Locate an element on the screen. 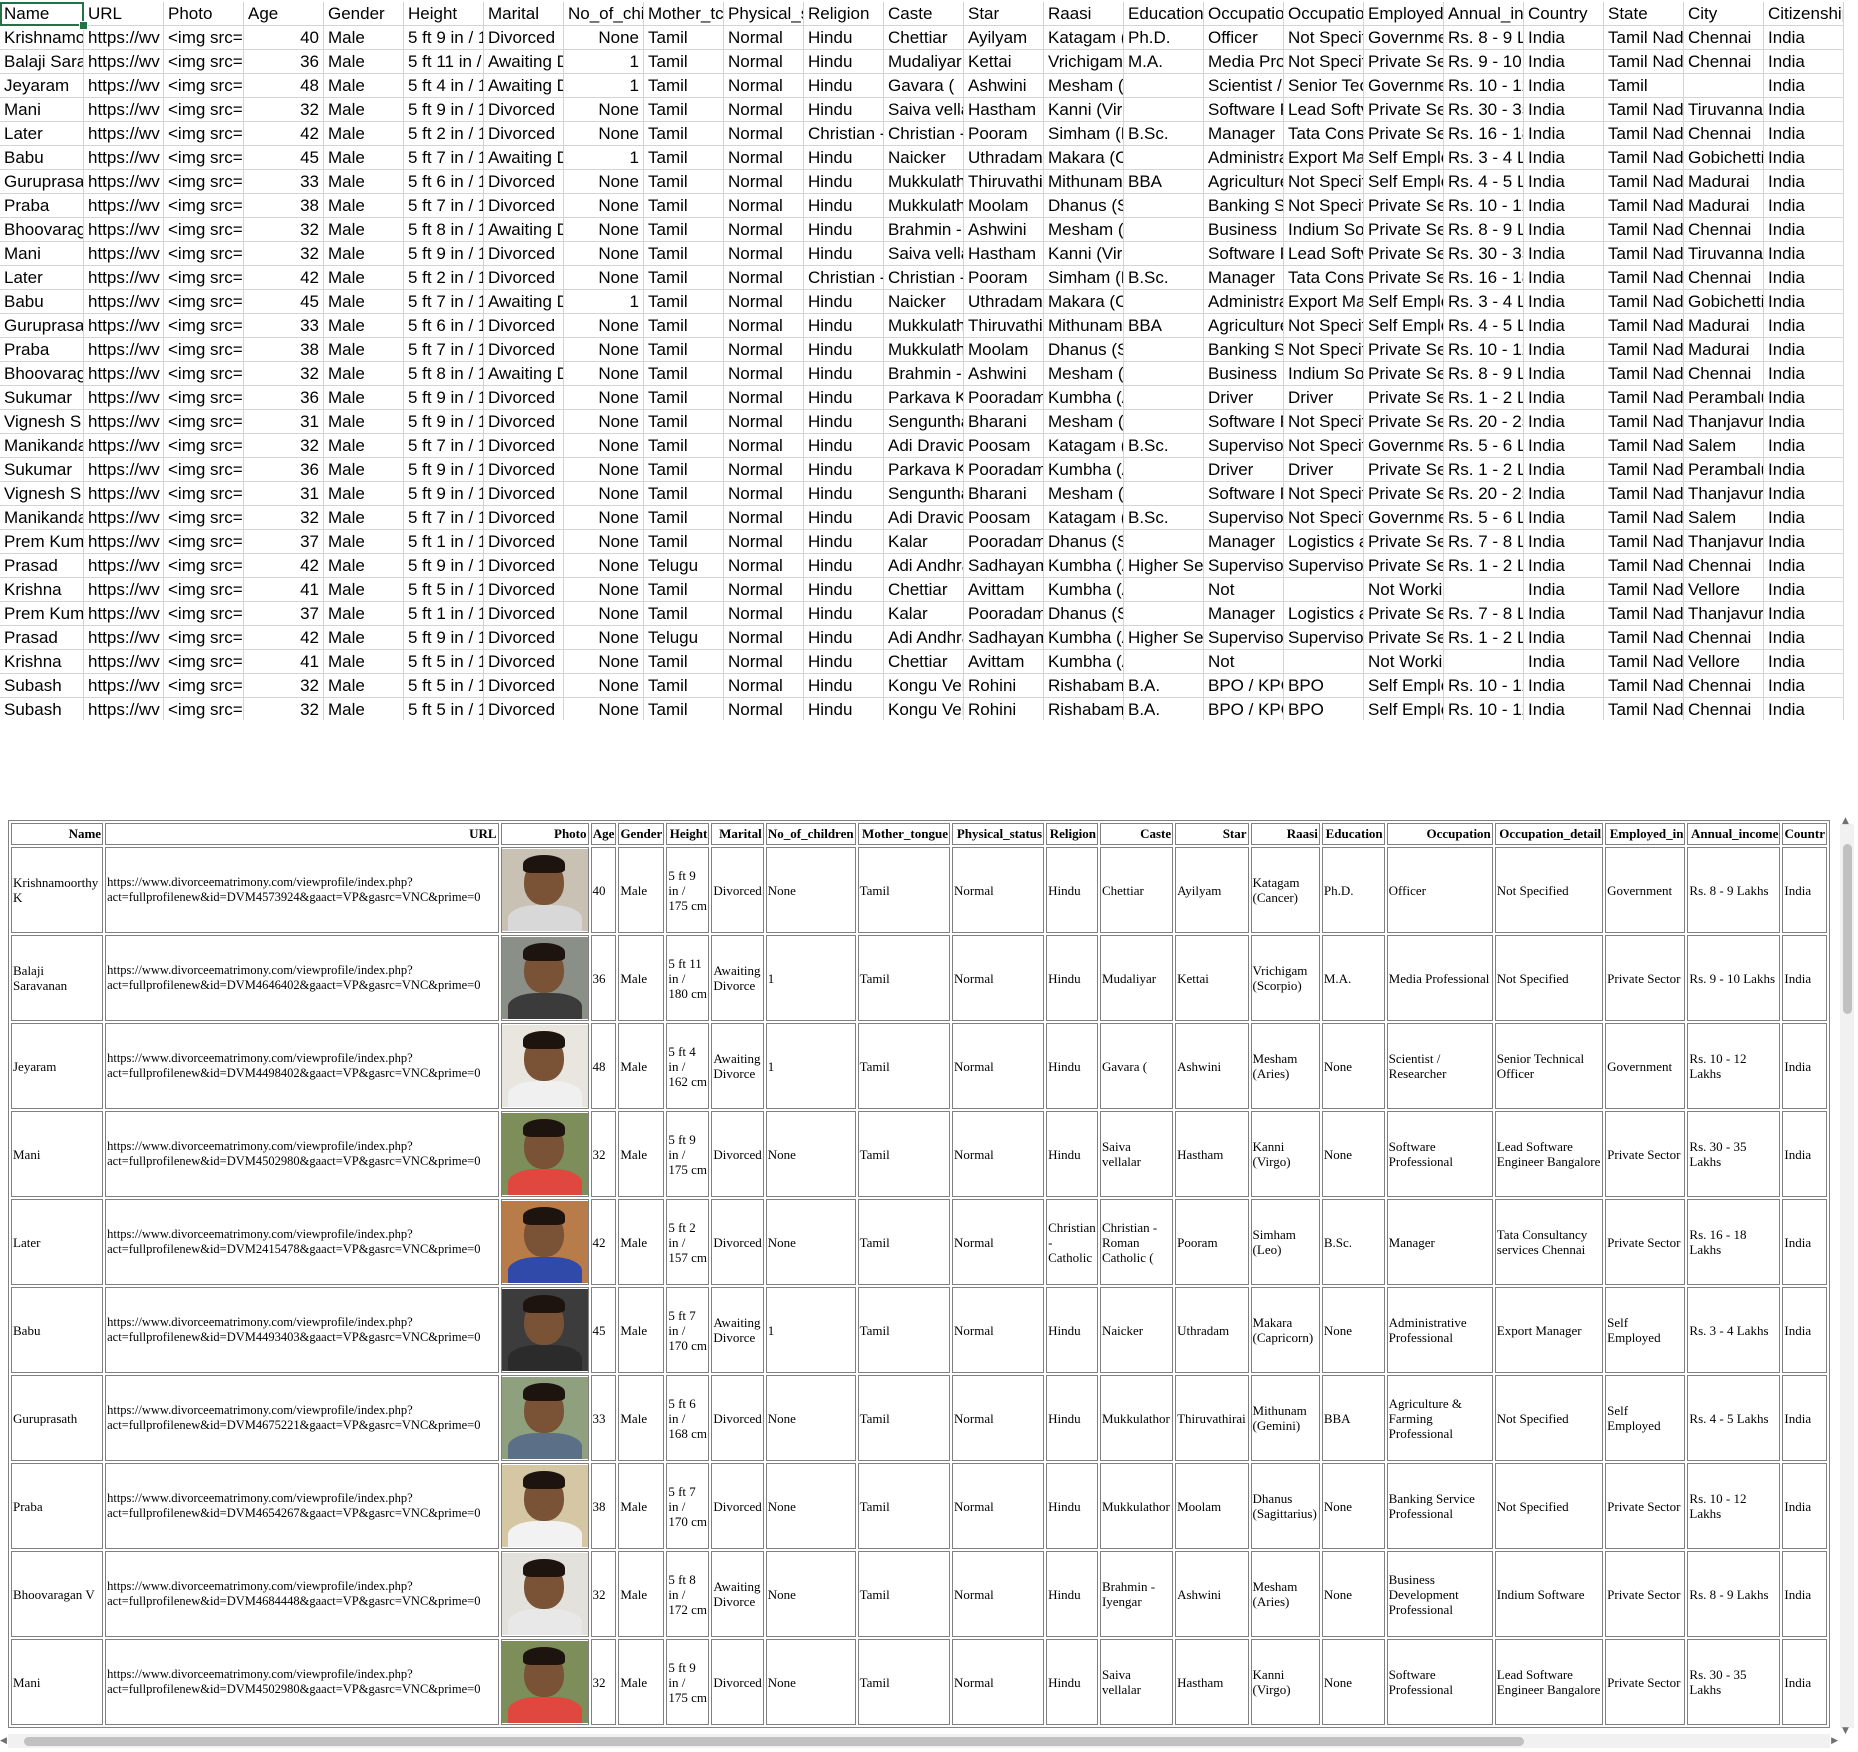  sheet-cell: 33 is located at coordinates (284, 182).